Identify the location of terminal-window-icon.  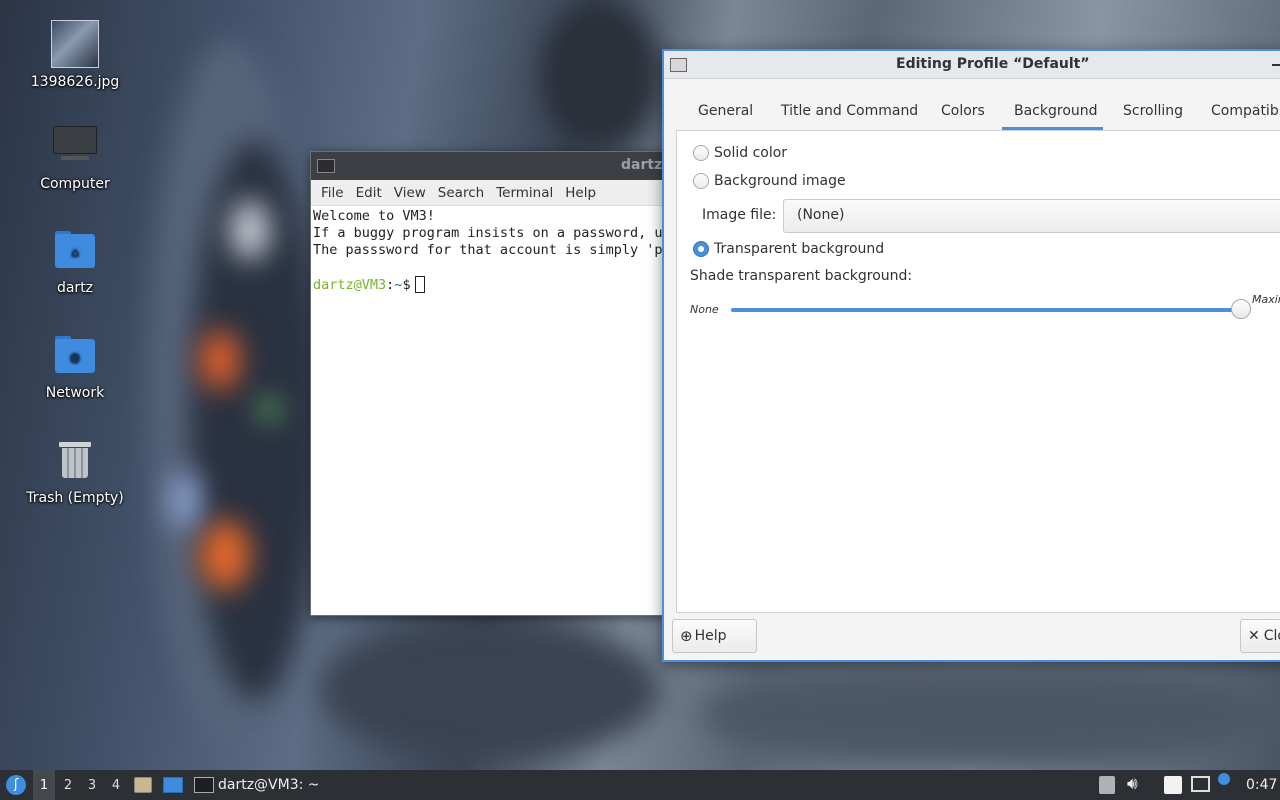
(326, 166).